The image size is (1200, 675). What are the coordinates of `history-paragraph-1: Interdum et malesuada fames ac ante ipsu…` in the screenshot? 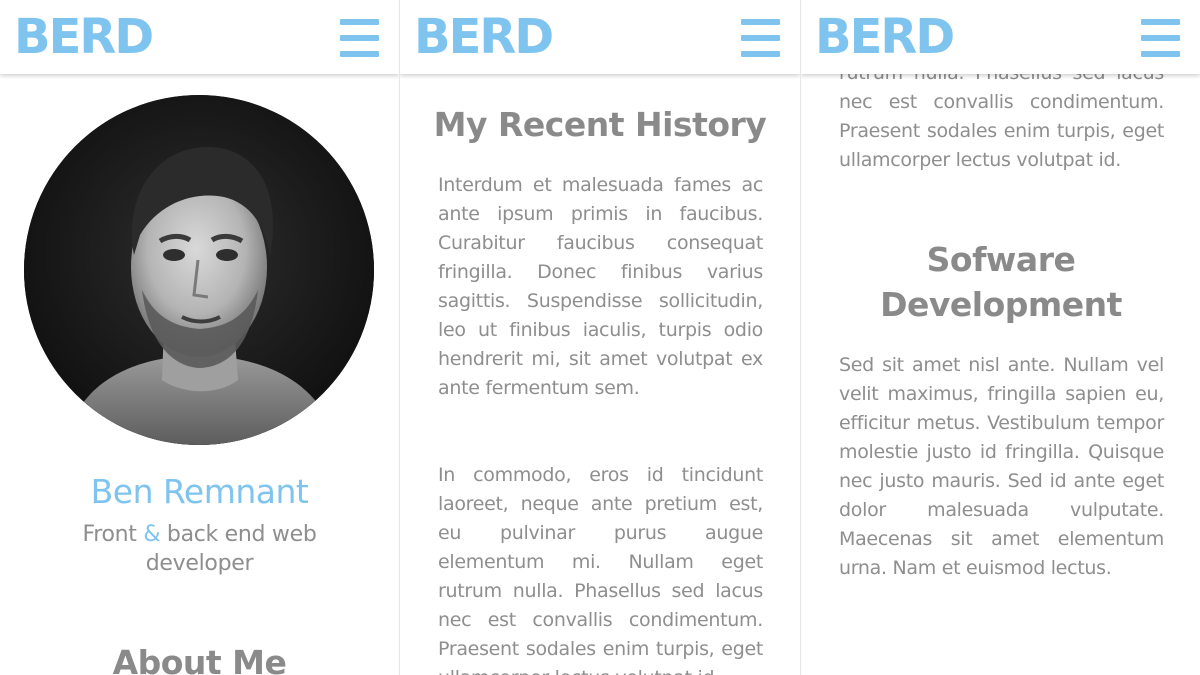 It's located at (600, 286).